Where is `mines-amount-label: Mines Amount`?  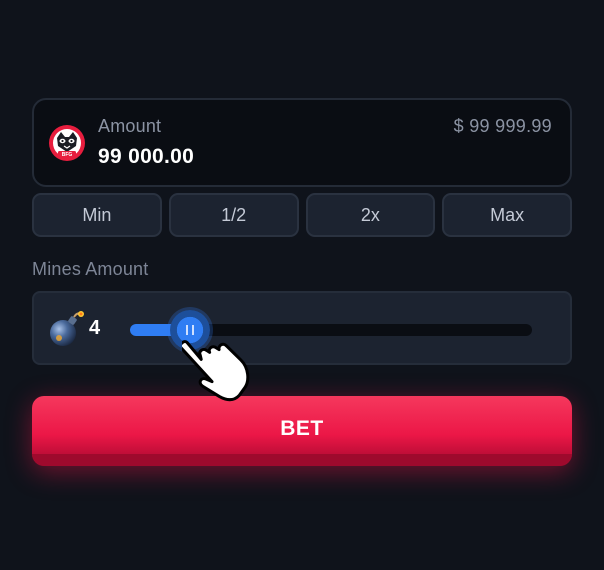 mines-amount-label: Mines Amount is located at coordinates (90, 269).